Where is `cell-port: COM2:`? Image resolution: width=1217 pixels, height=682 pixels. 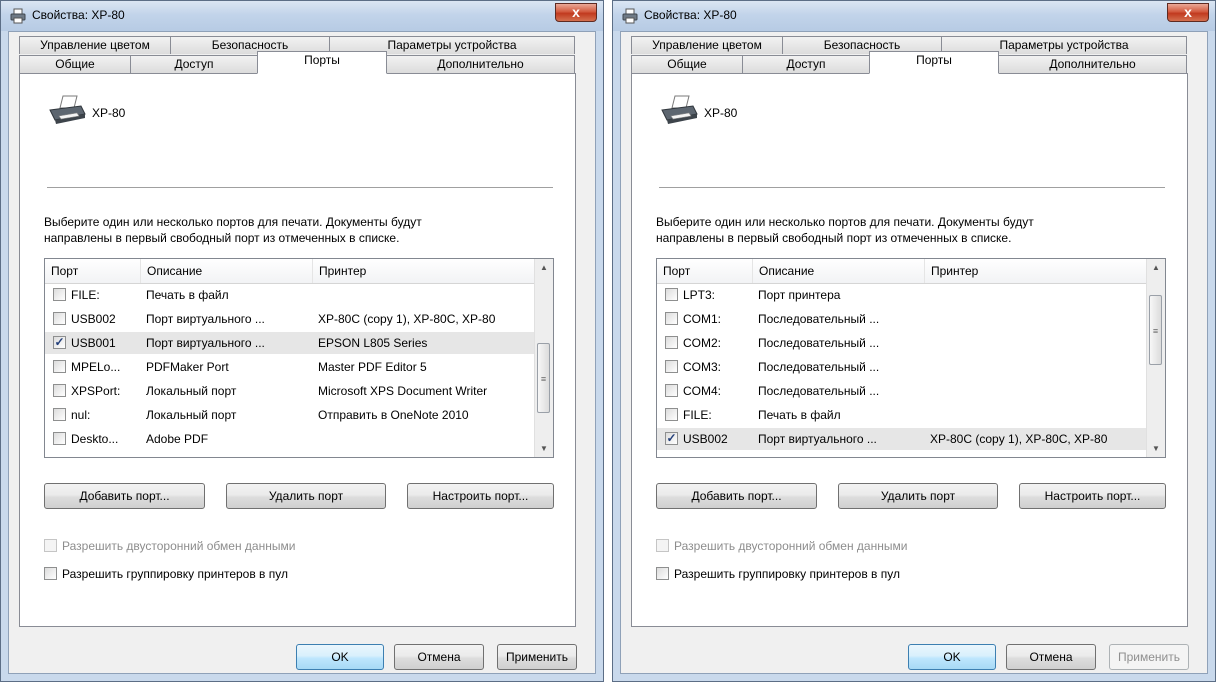 cell-port: COM2: is located at coordinates (702, 343).